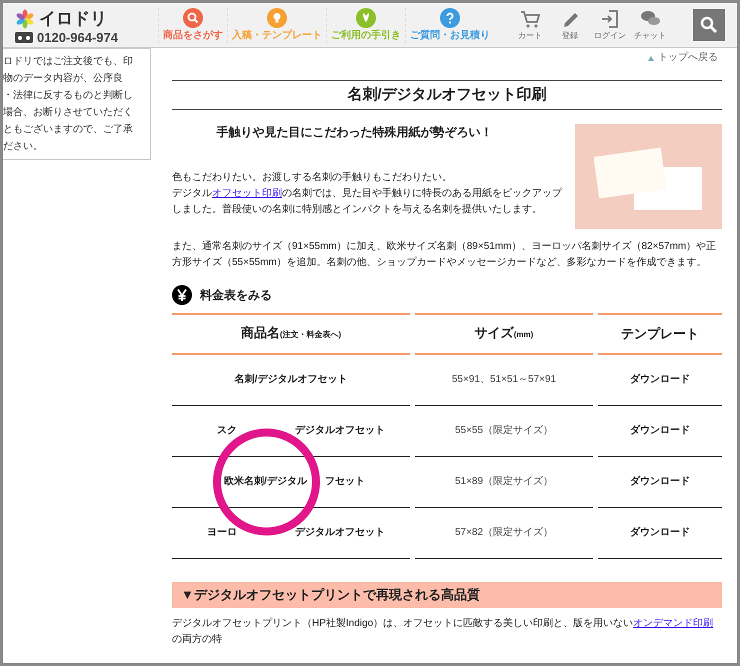 The height and width of the screenshot is (666, 740). I want to click on table-cell: 55×91、51×51～57×91, so click(504, 380).